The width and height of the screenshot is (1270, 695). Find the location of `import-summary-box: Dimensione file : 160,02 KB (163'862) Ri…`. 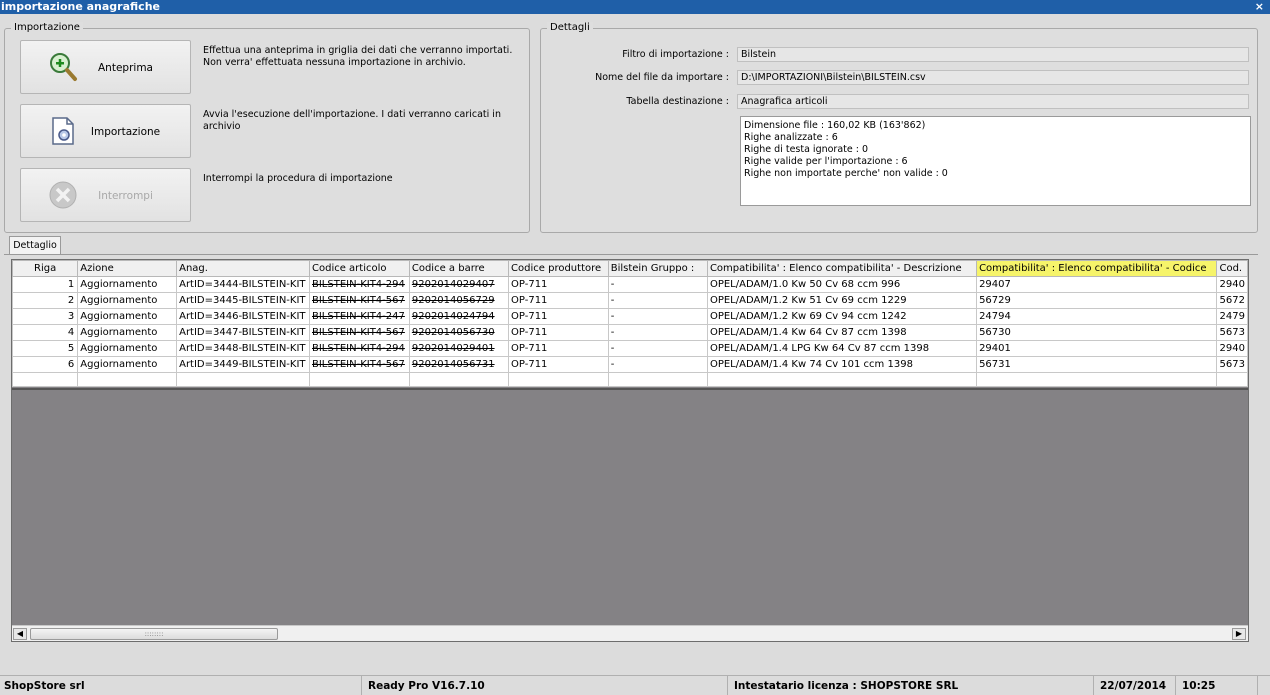

import-summary-box: Dimensione file : 160,02 KB (163'862) Ri… is located at coordinates (995, 161).